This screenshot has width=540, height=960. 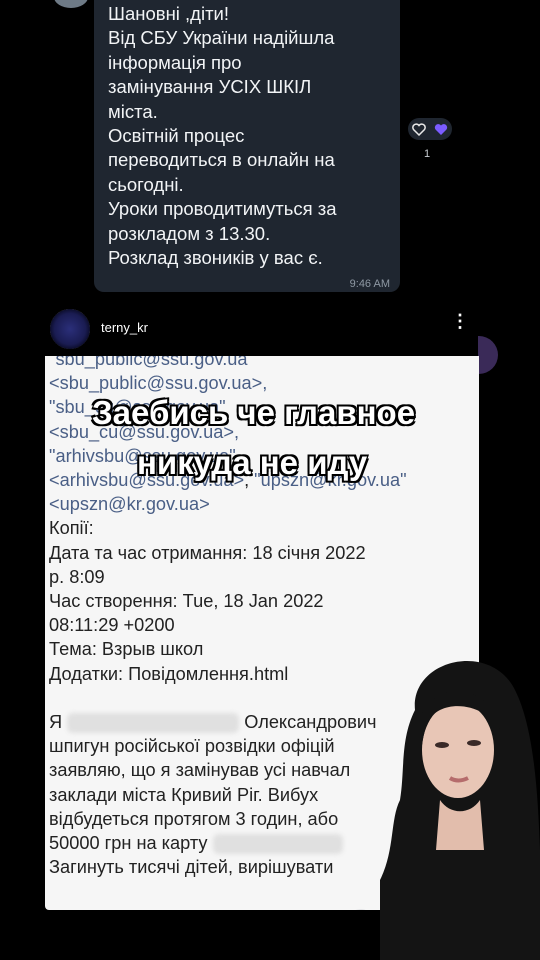 What do you see at coordinates (71, 4) in the screenshot?
I see `sender-avatar` at bounding box center [71, 4].